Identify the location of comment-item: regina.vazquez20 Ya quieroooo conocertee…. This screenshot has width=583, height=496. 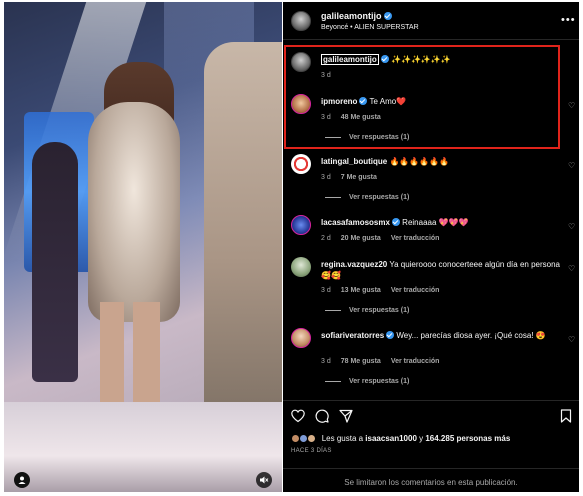
(431, 289).